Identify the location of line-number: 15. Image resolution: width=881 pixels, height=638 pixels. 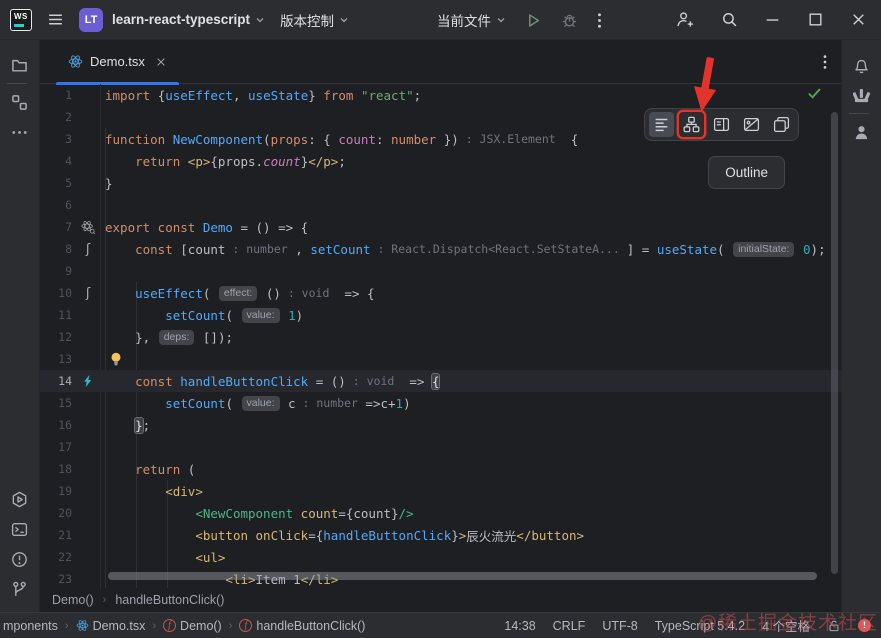
(65, 403).